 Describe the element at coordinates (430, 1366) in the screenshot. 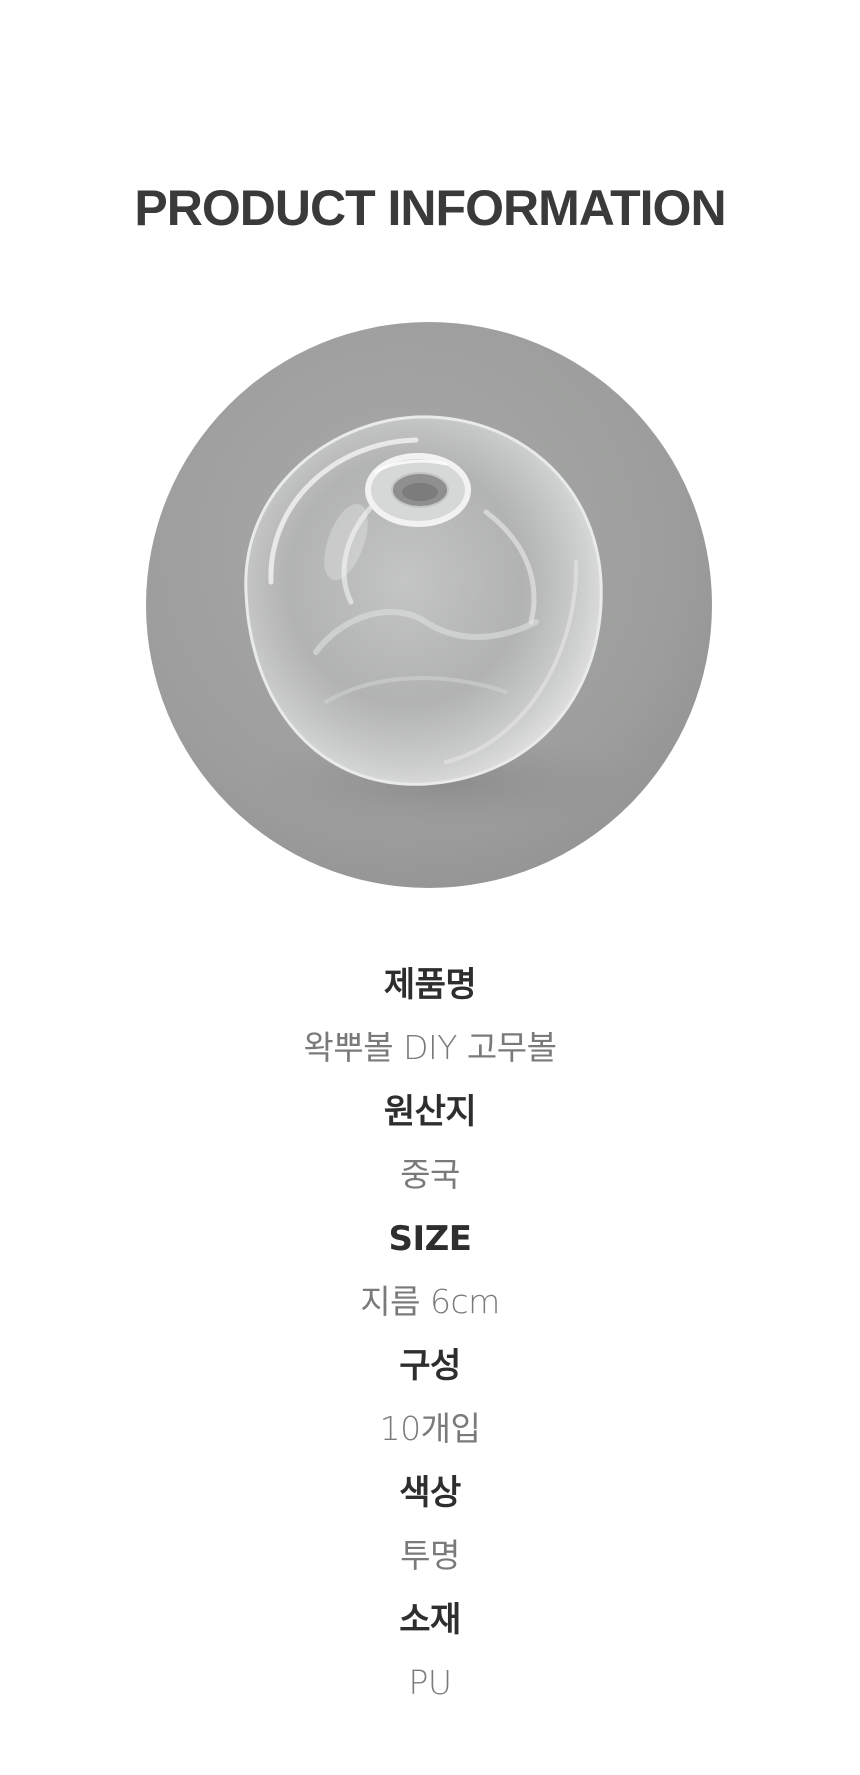

I see `info-label: 구성` at that location.